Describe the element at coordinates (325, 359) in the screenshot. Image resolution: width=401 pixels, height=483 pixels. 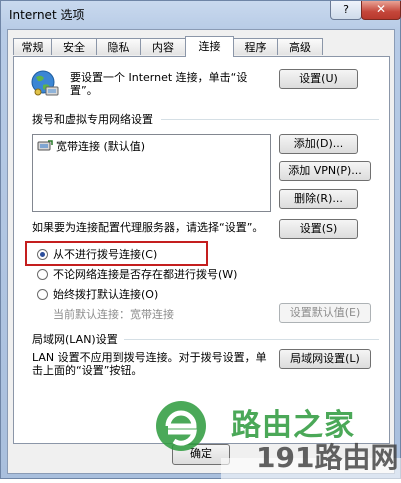
I see `lan-settings-button: 局域网设置(L)` at that location.